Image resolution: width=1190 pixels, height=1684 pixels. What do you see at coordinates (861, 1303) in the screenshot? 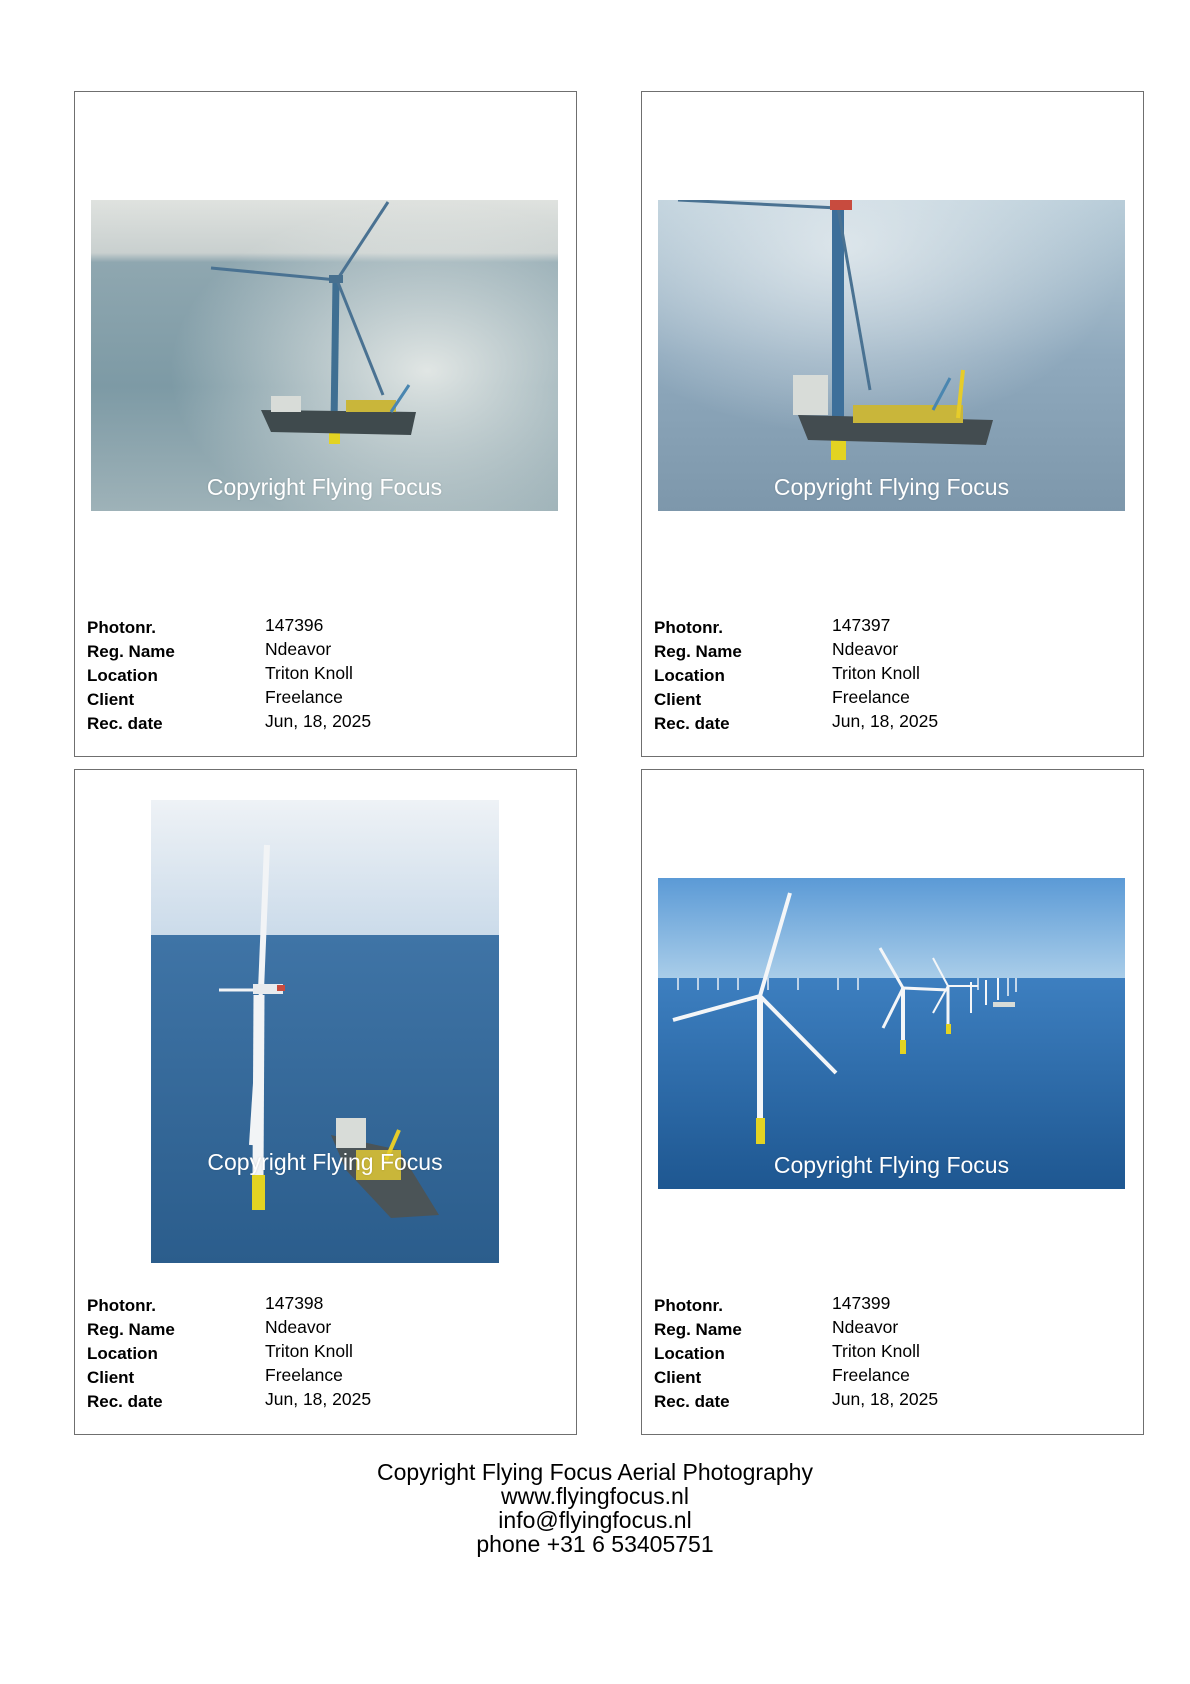
I see `photonr-value: 147399` at bounding box center [861, 1303].